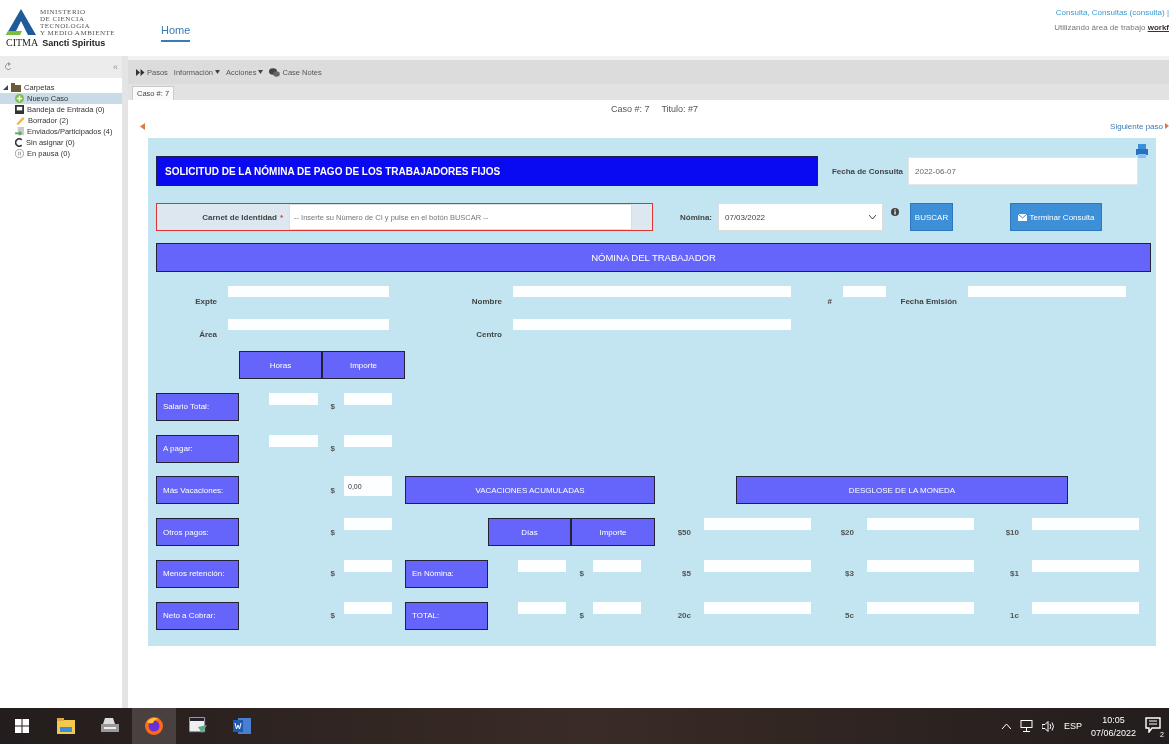 The image size is (1169, 744). Describe the element at coordinates (530, 490) in the screenshot. I see `section-banner: VACACIONES ACUMULADAS` at that location.